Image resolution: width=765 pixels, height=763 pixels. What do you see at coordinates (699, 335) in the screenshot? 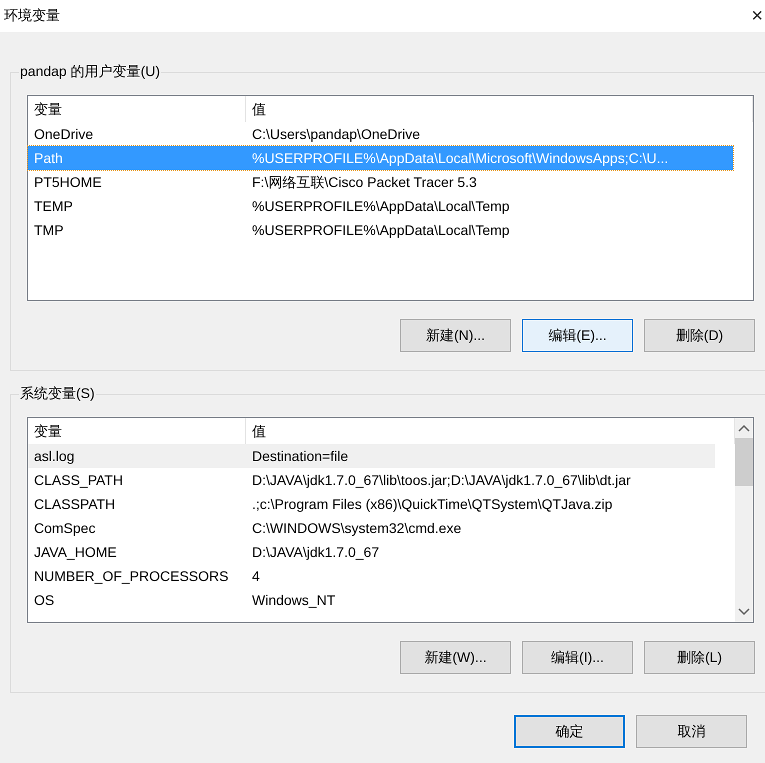
I see `action-button: 删除(D)` at bounding box center [699, 335].